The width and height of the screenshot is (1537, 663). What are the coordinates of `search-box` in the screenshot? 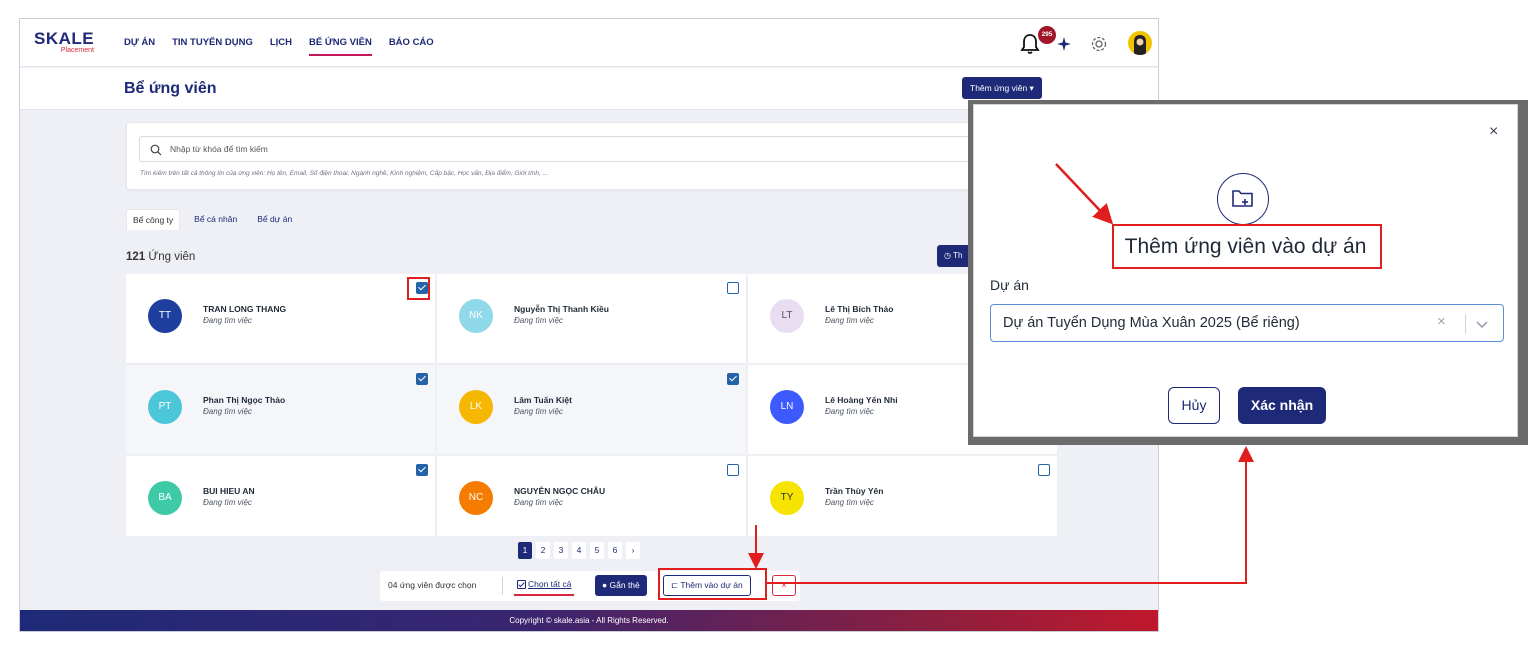 It's located at (593, 149).